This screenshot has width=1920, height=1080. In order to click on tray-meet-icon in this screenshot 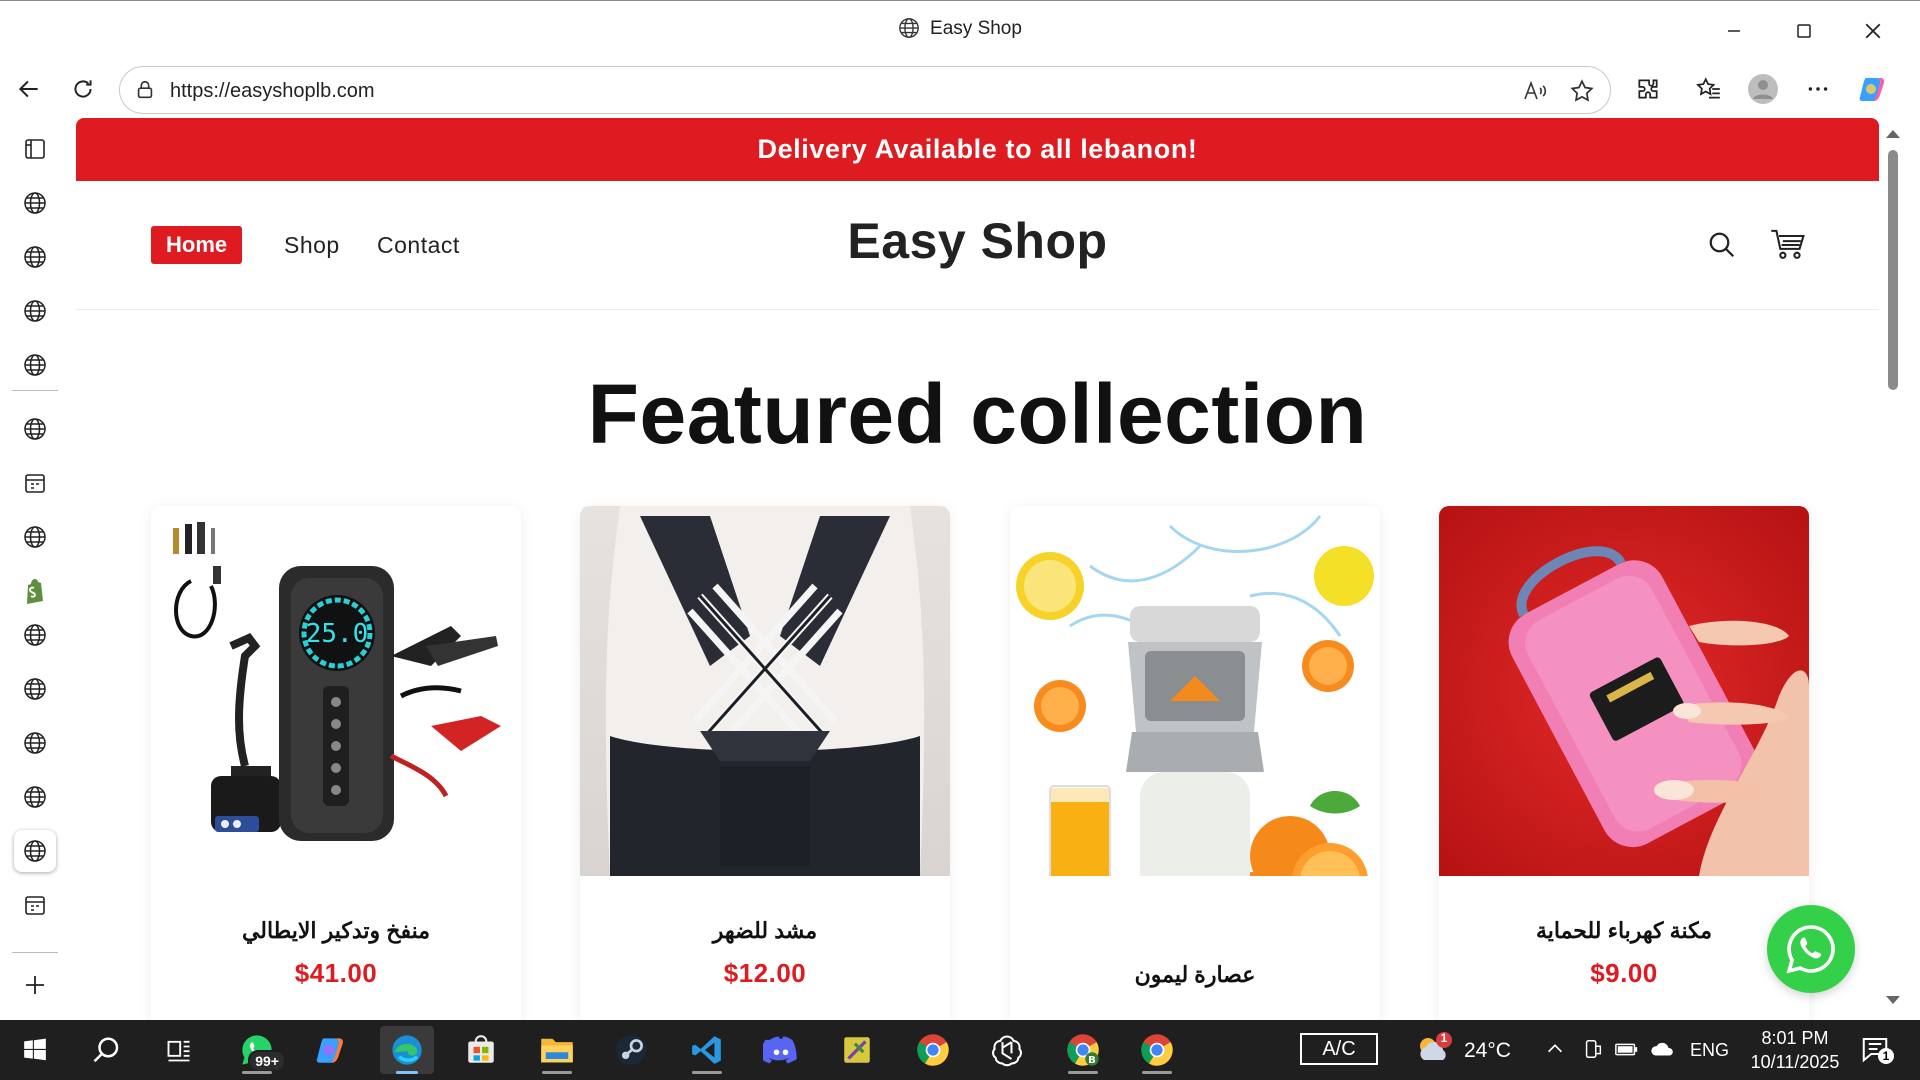, I will do `click(1593, 1051)`.